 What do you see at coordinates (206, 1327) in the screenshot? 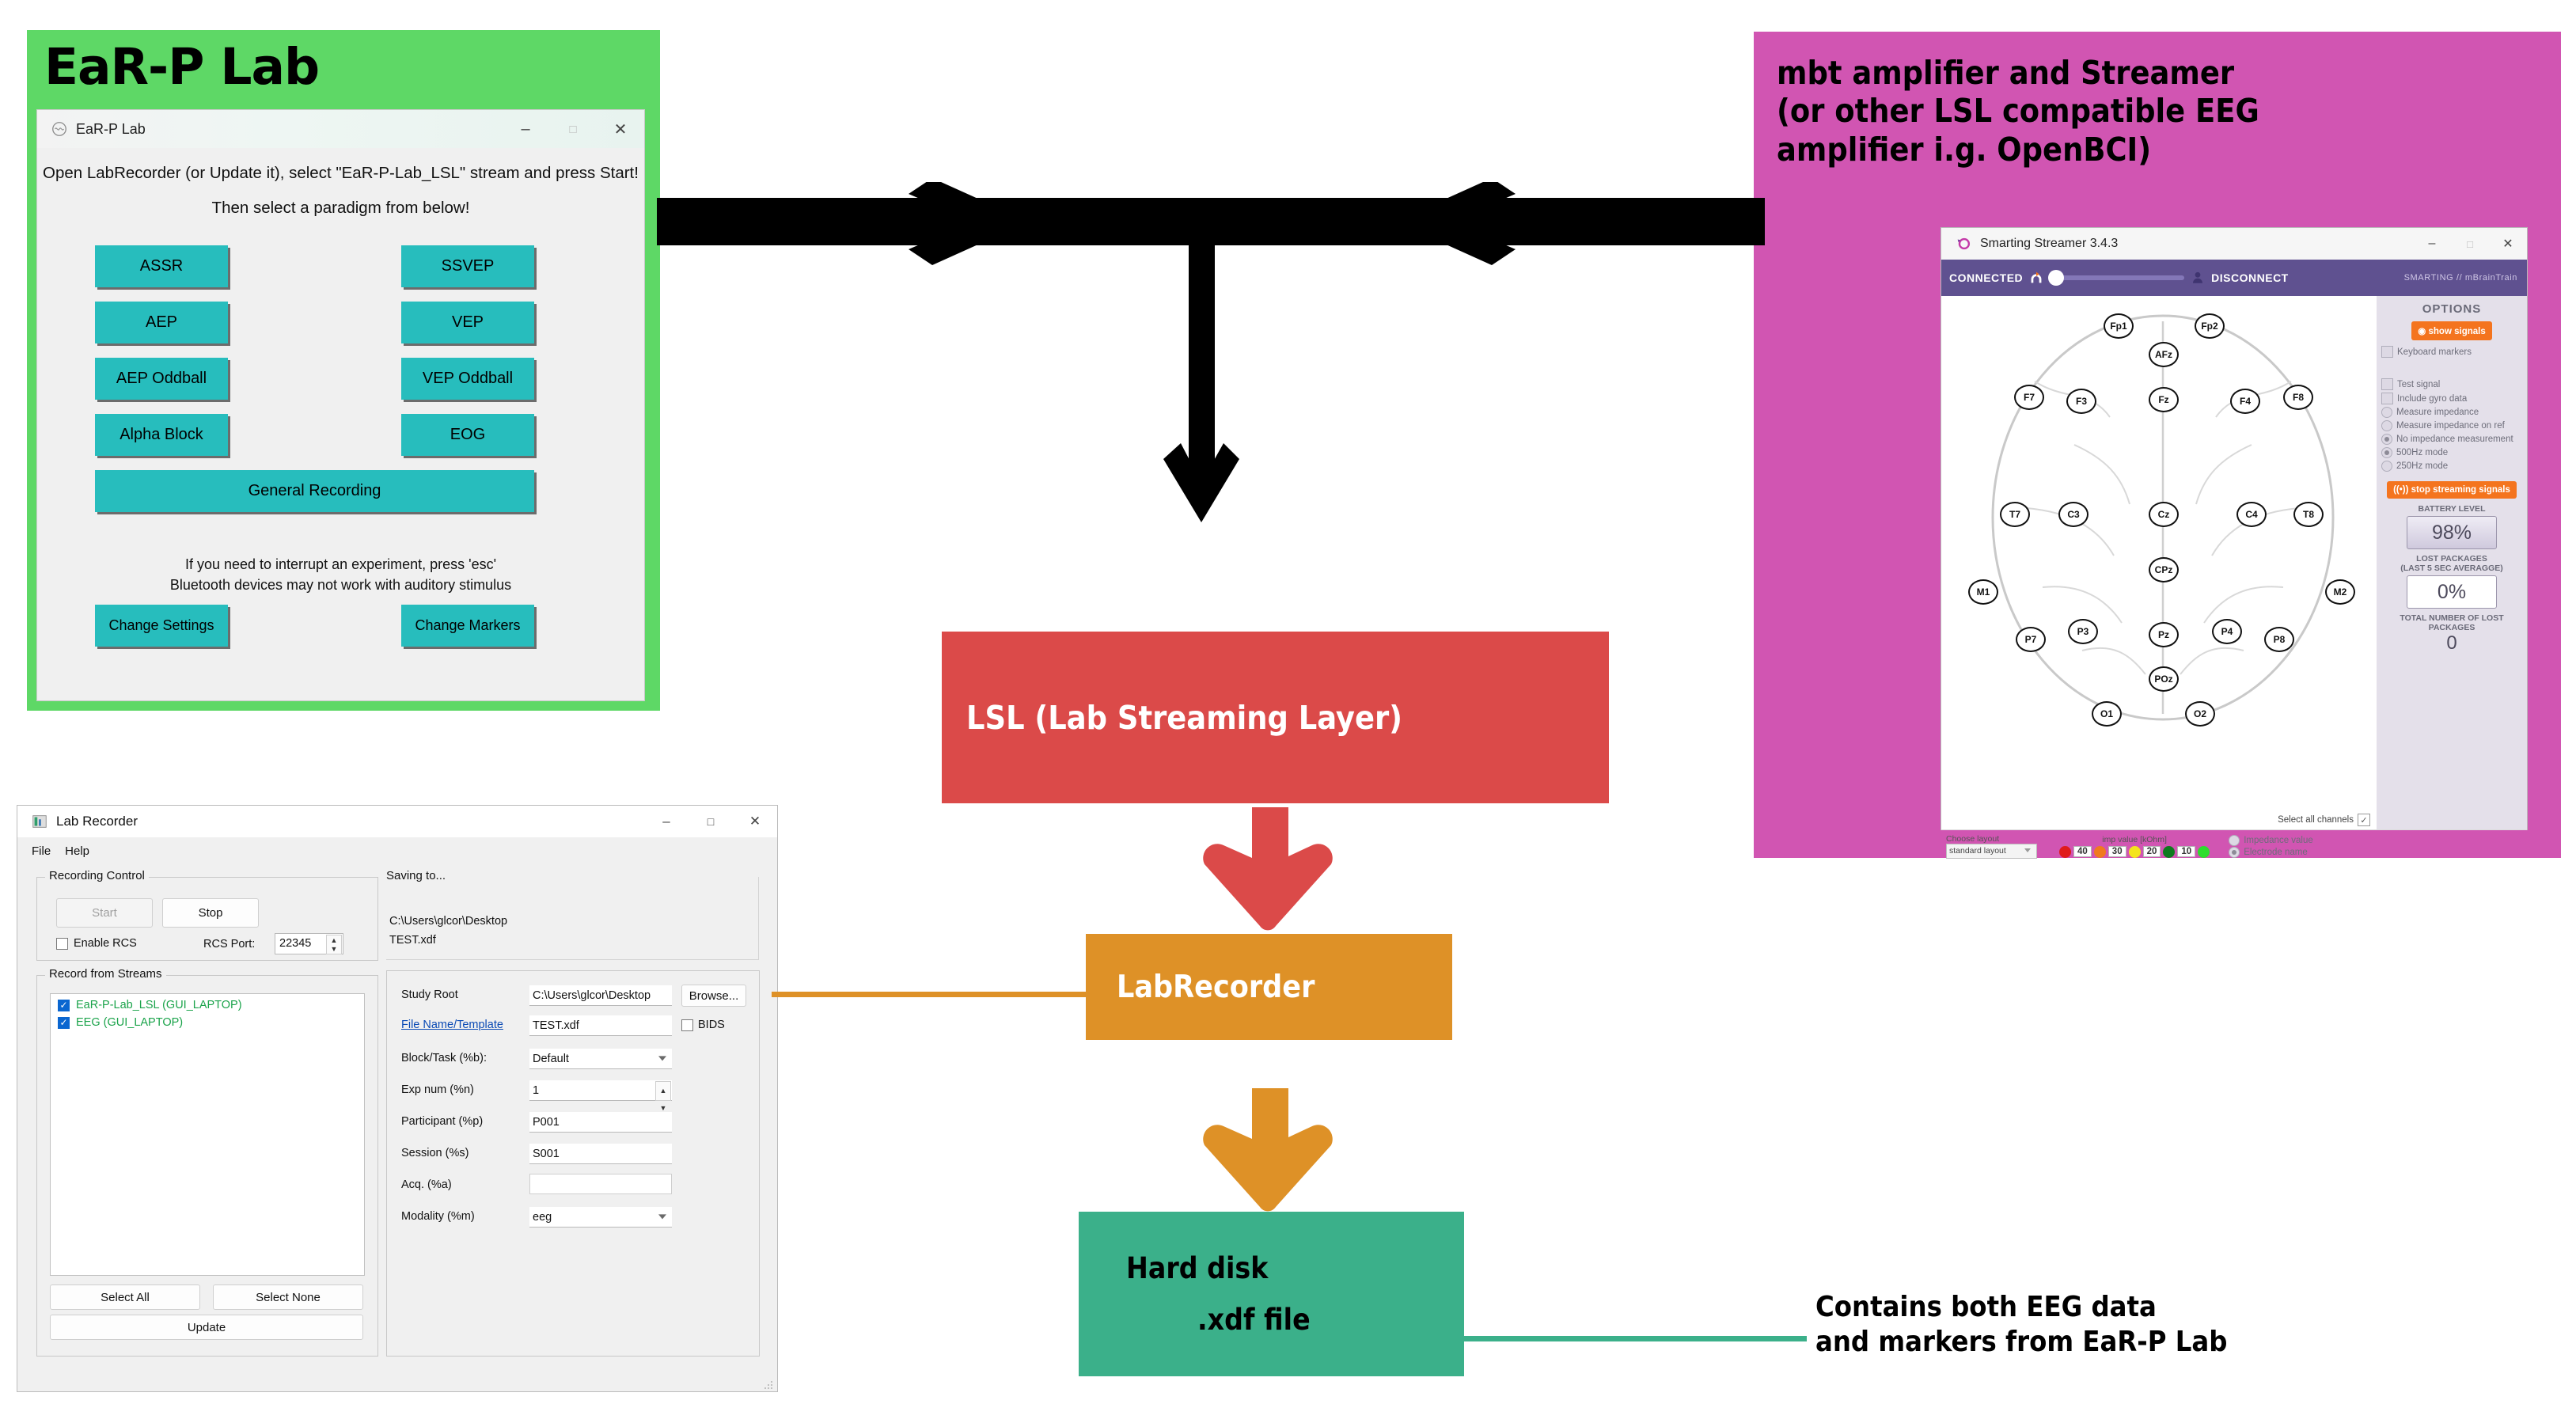
I see `update-button: Update` at bounding box center [206, 1327].